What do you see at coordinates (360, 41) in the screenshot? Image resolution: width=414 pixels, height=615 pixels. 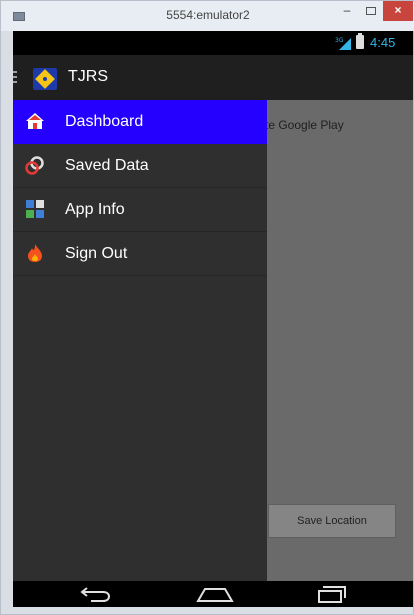 I see `battery-icon` at bounding box center [360, 41].